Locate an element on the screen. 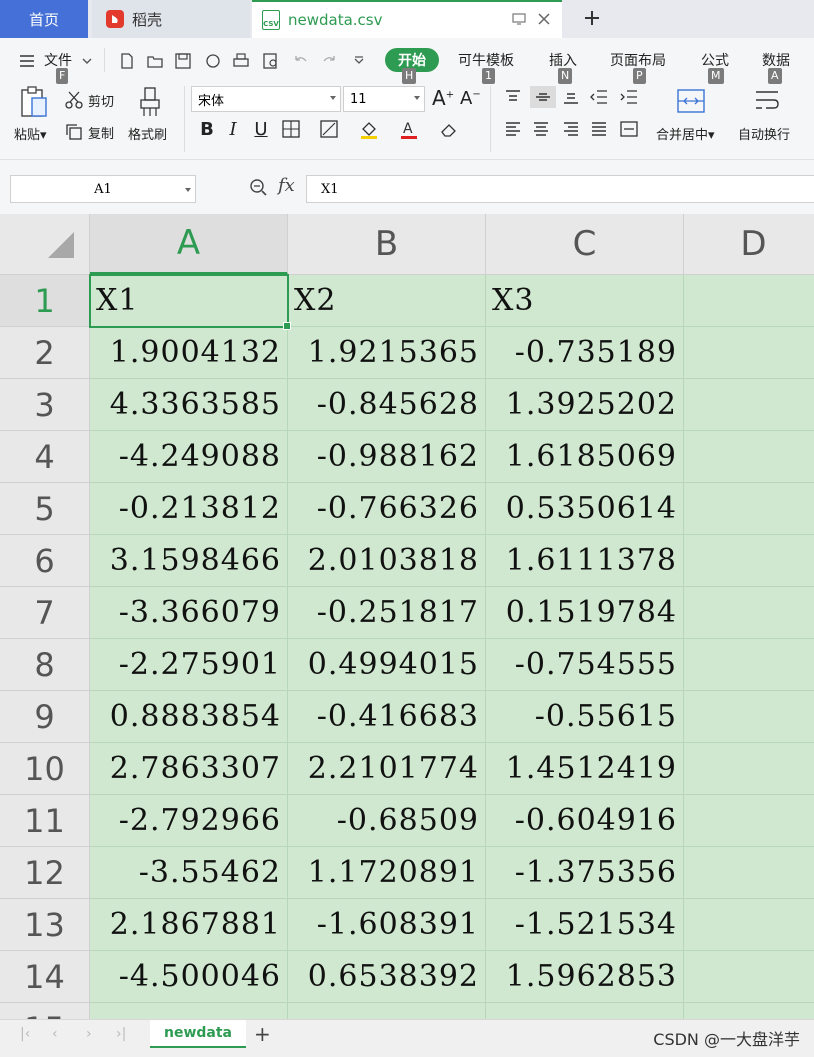 The image size is (814, 1057). cell-a8: -2.275901 is located at coordinates (189, 665).